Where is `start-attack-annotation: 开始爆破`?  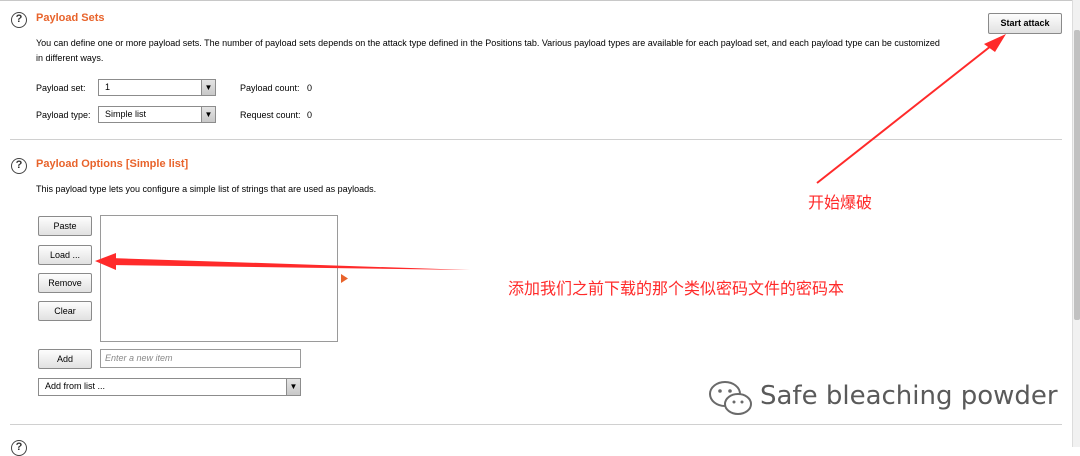
start-attack-annotation: 开始爆破 is located at coordinates (840, 202).